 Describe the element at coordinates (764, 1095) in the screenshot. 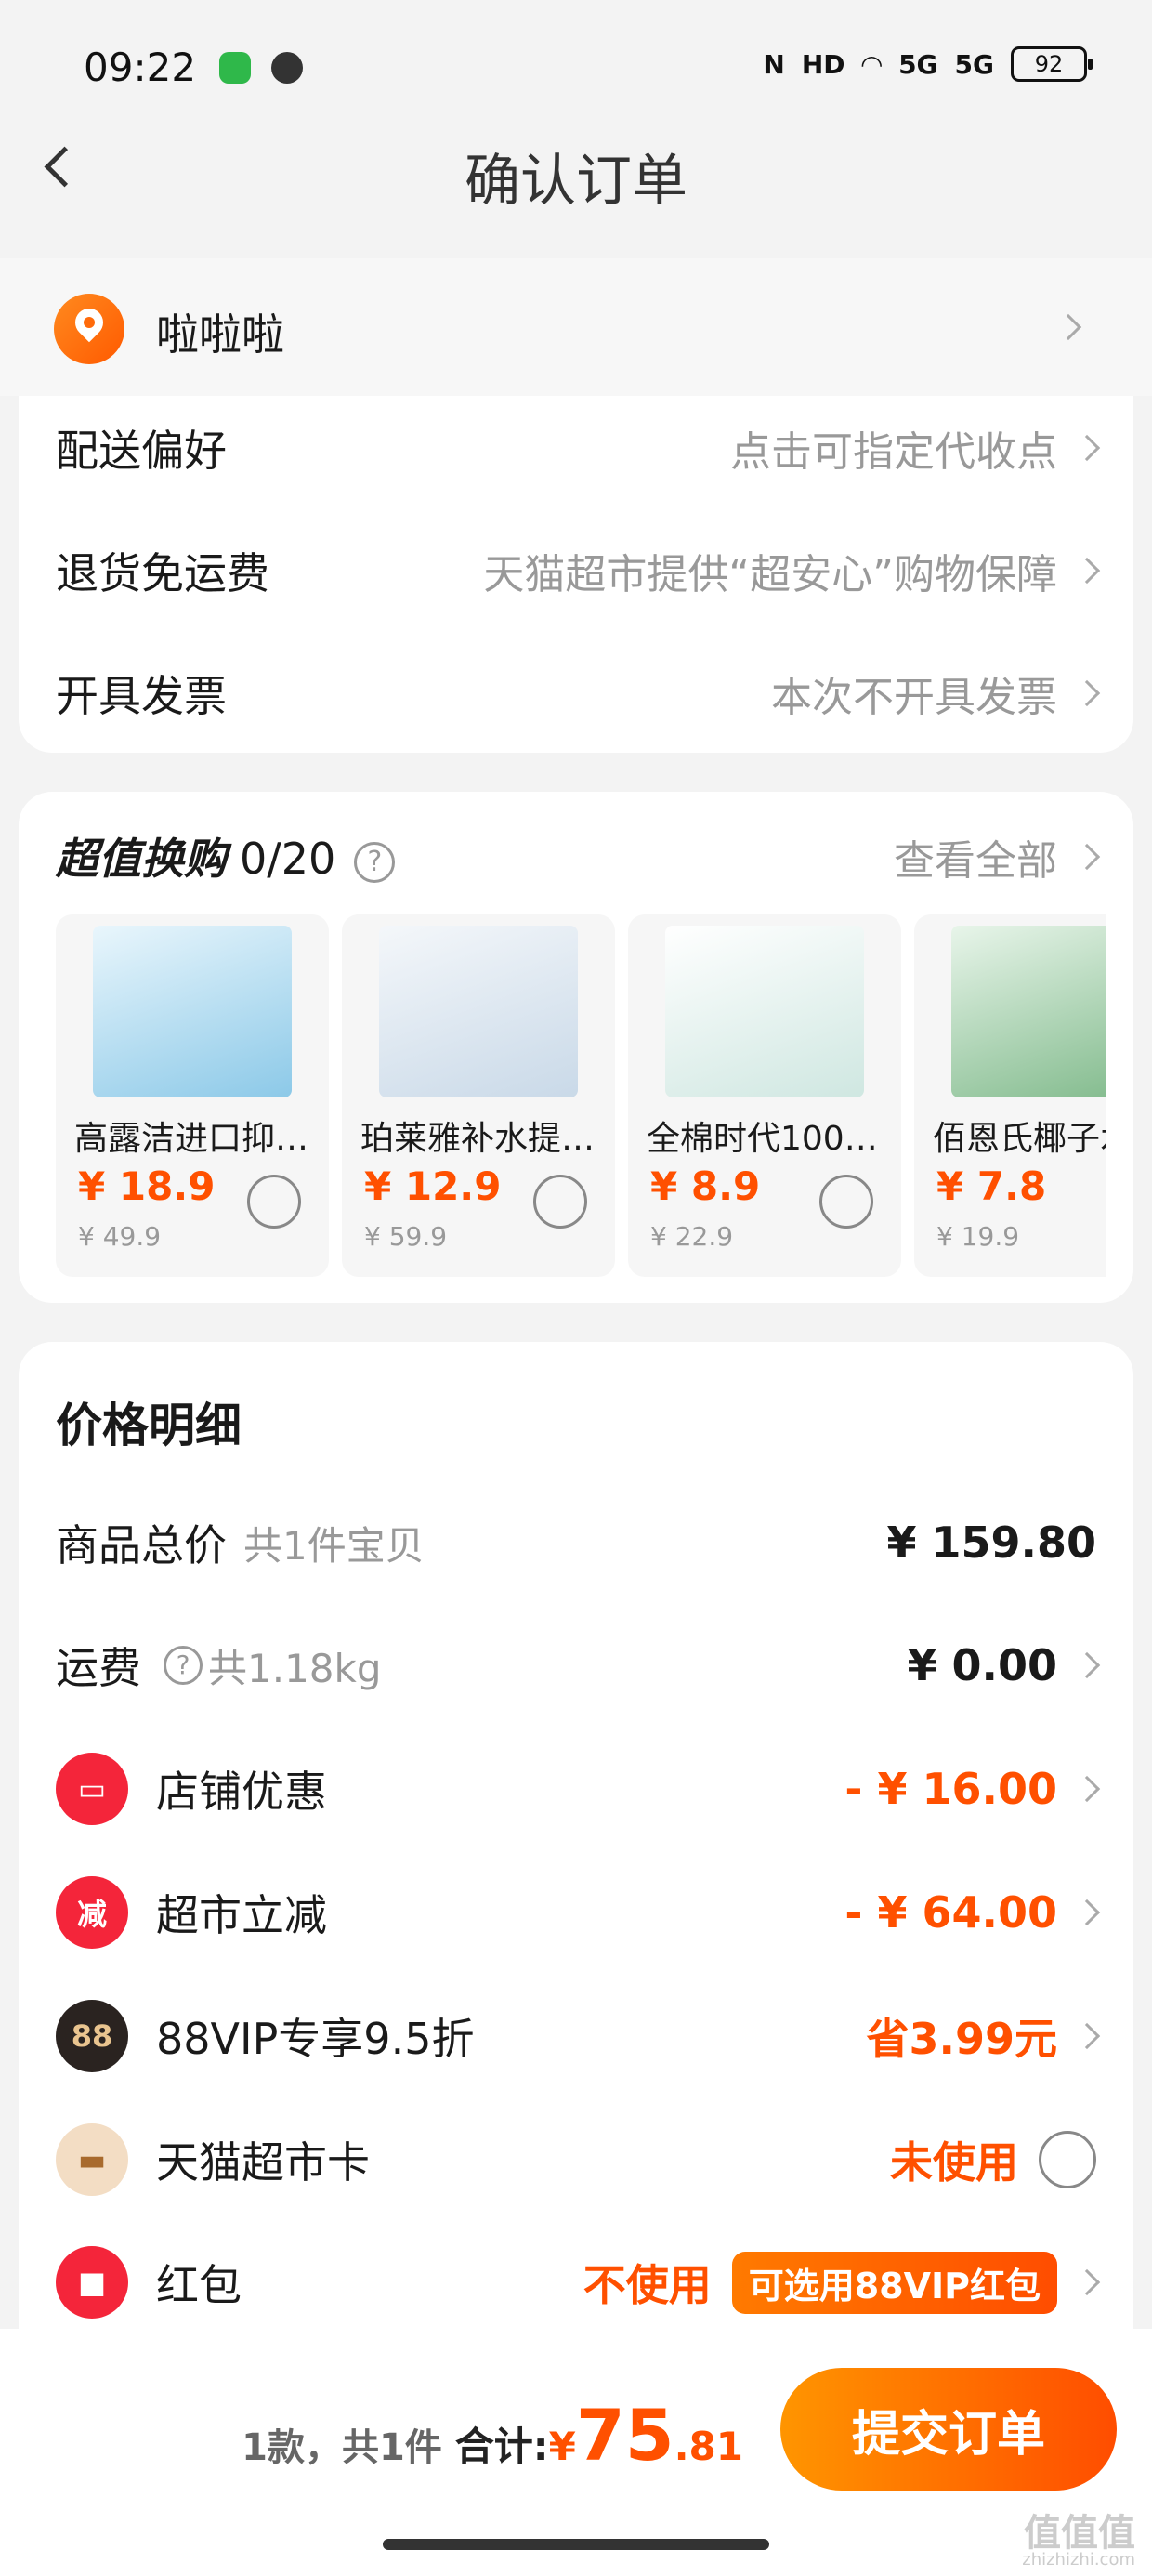

I see `product-card: 全棉时代100%棉柔巾 ¥ 8.9 ¥ 22.9` at that location.